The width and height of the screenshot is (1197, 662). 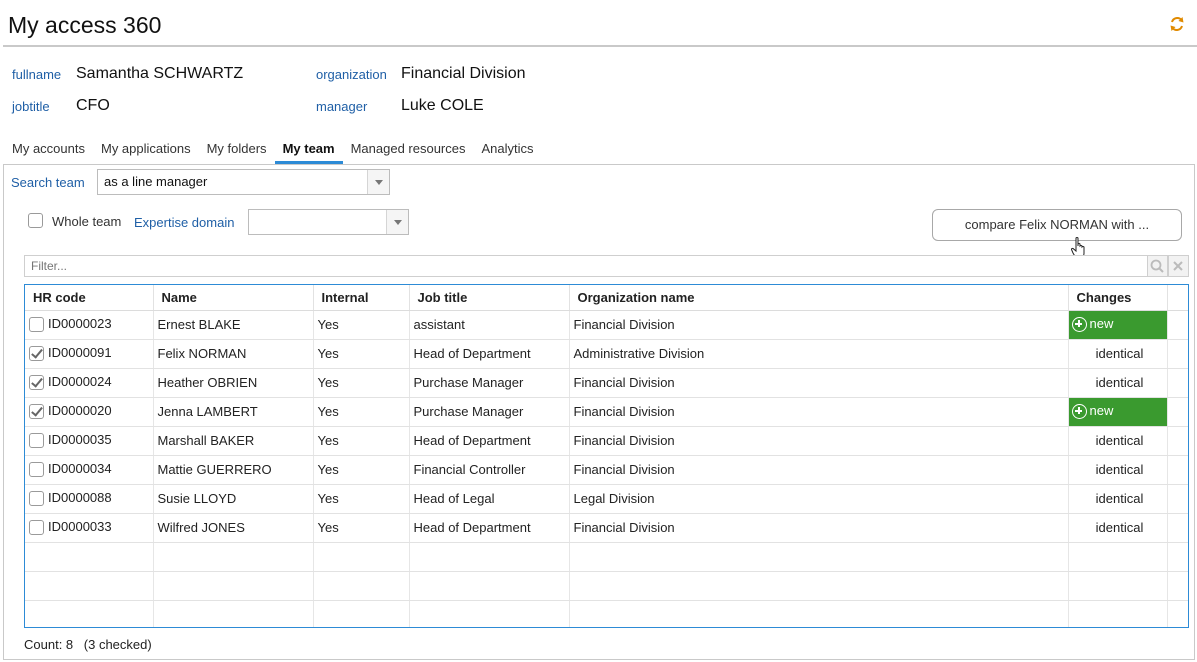 I want to click on search-team-label: Search team, so click(x=48, y=182).